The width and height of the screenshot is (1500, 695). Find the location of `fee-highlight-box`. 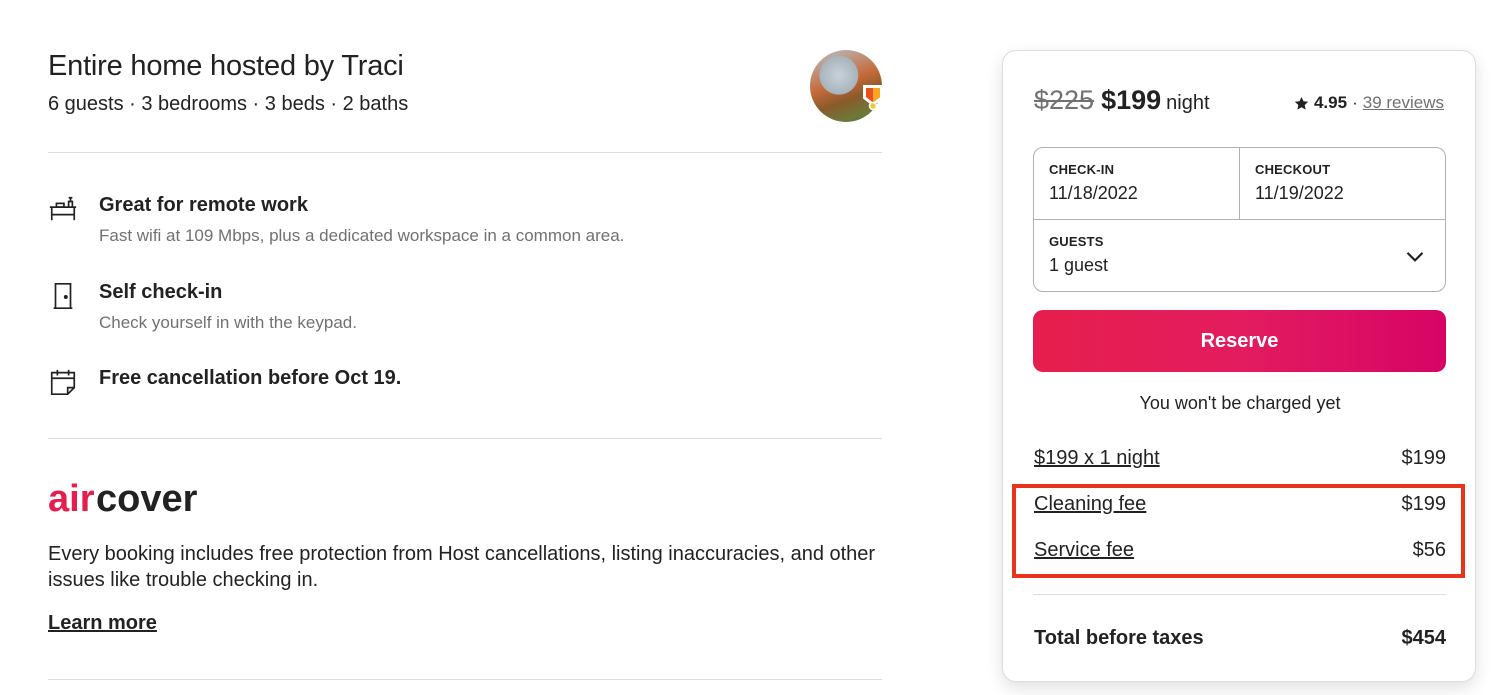

fee-highlight-box is located at coordinates (1238, 531).